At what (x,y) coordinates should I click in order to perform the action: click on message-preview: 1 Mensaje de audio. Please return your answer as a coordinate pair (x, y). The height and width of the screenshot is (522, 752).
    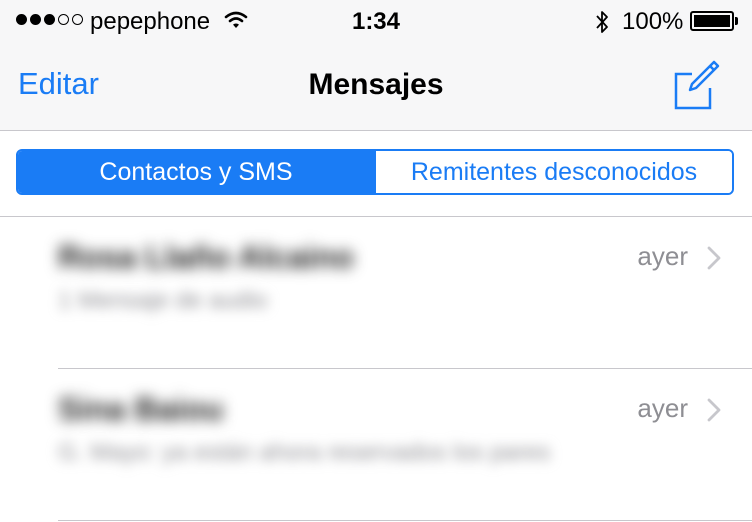
    Looking at the image, I should click on (163, 300).